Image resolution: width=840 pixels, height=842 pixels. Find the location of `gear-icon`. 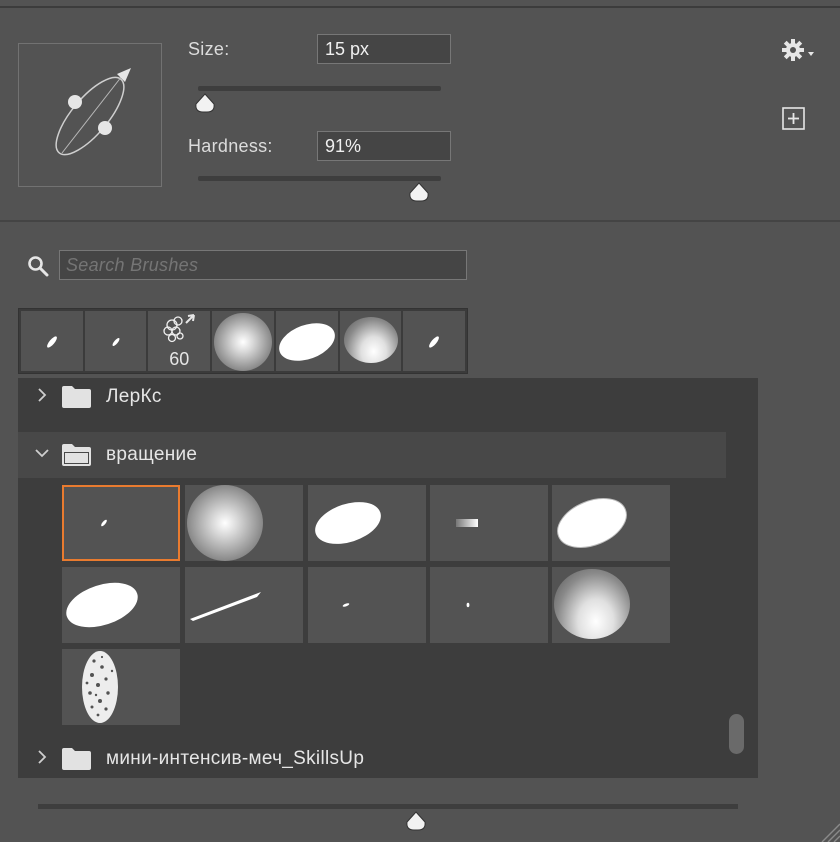

gear-icon is located at coordinates (798, 50).